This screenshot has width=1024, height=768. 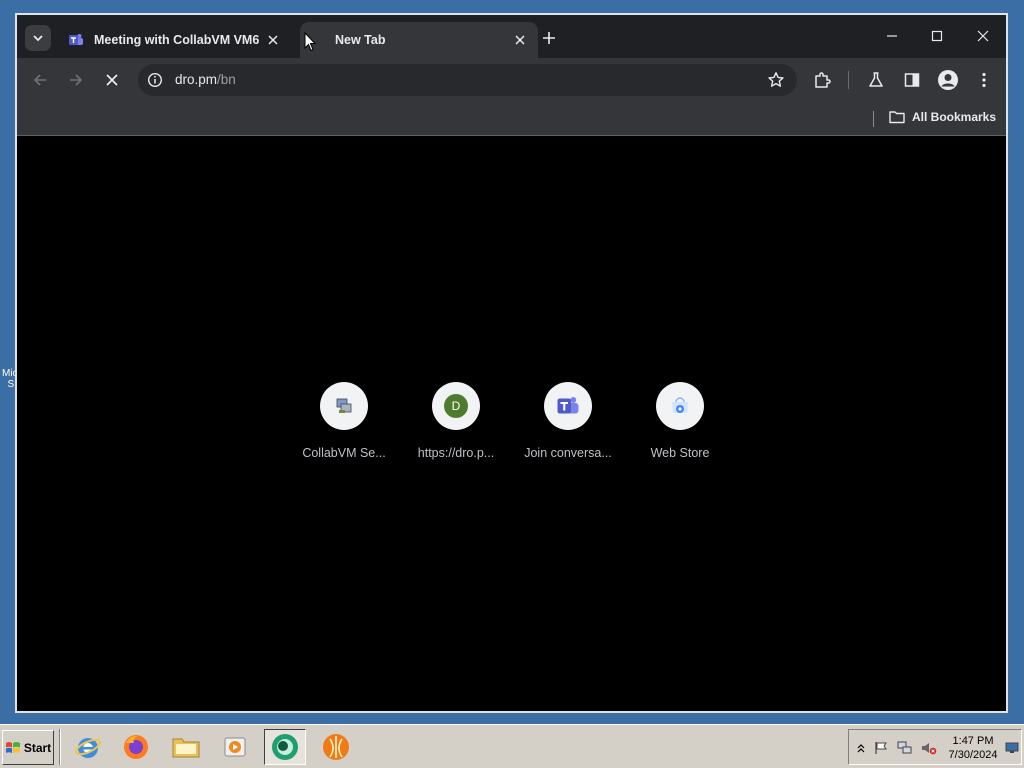 I want to click on side-panel-icon, so click(x=912, y=80).